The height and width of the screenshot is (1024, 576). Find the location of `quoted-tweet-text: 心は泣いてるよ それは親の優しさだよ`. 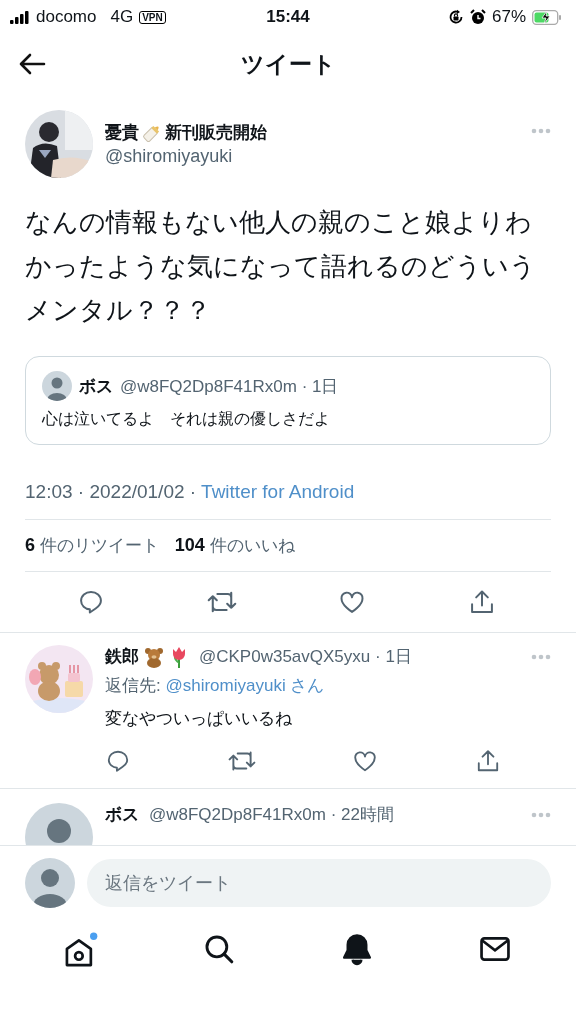

quoted-tweet-text: 心は泣いてるよ それは親の優しさだよ is located at coordinates (186, 419).